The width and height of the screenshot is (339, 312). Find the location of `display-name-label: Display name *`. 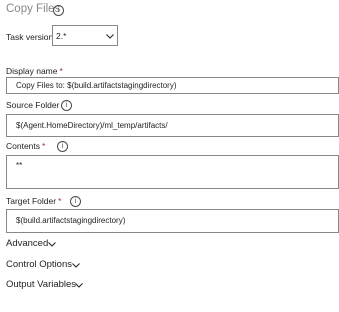

display-name-label: Display name * is located at coordinates (34, 71).